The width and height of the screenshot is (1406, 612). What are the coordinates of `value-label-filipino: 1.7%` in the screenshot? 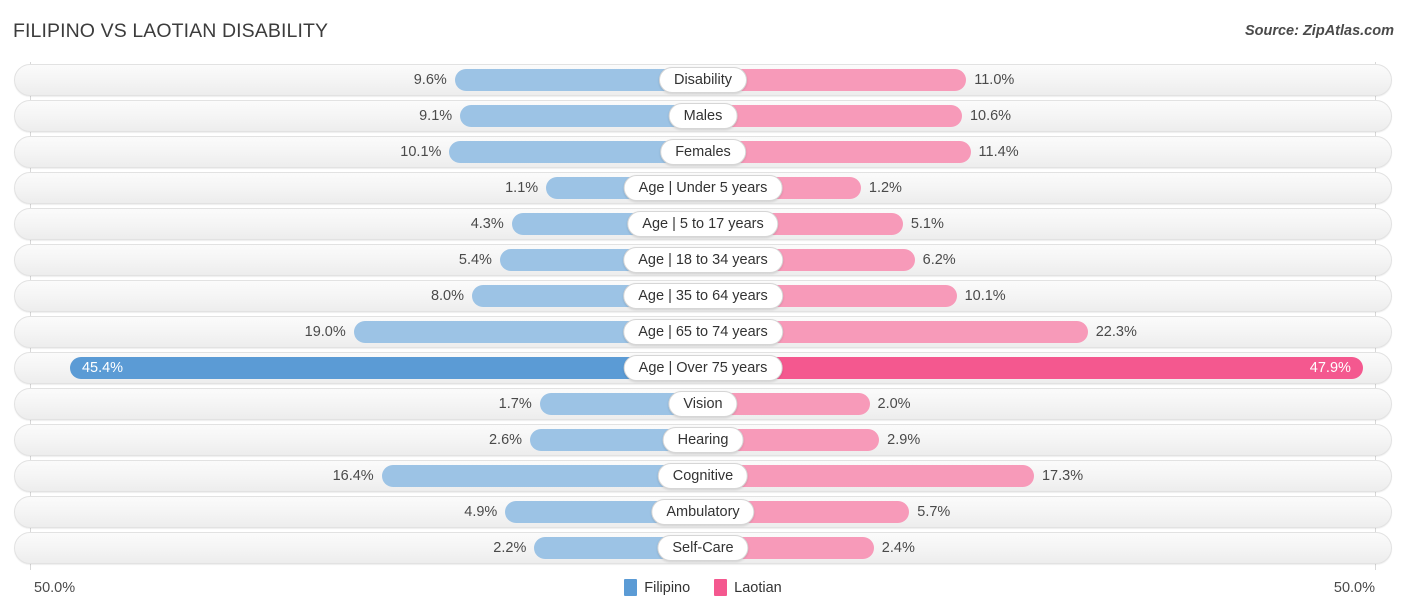 It's located at (515, 404).